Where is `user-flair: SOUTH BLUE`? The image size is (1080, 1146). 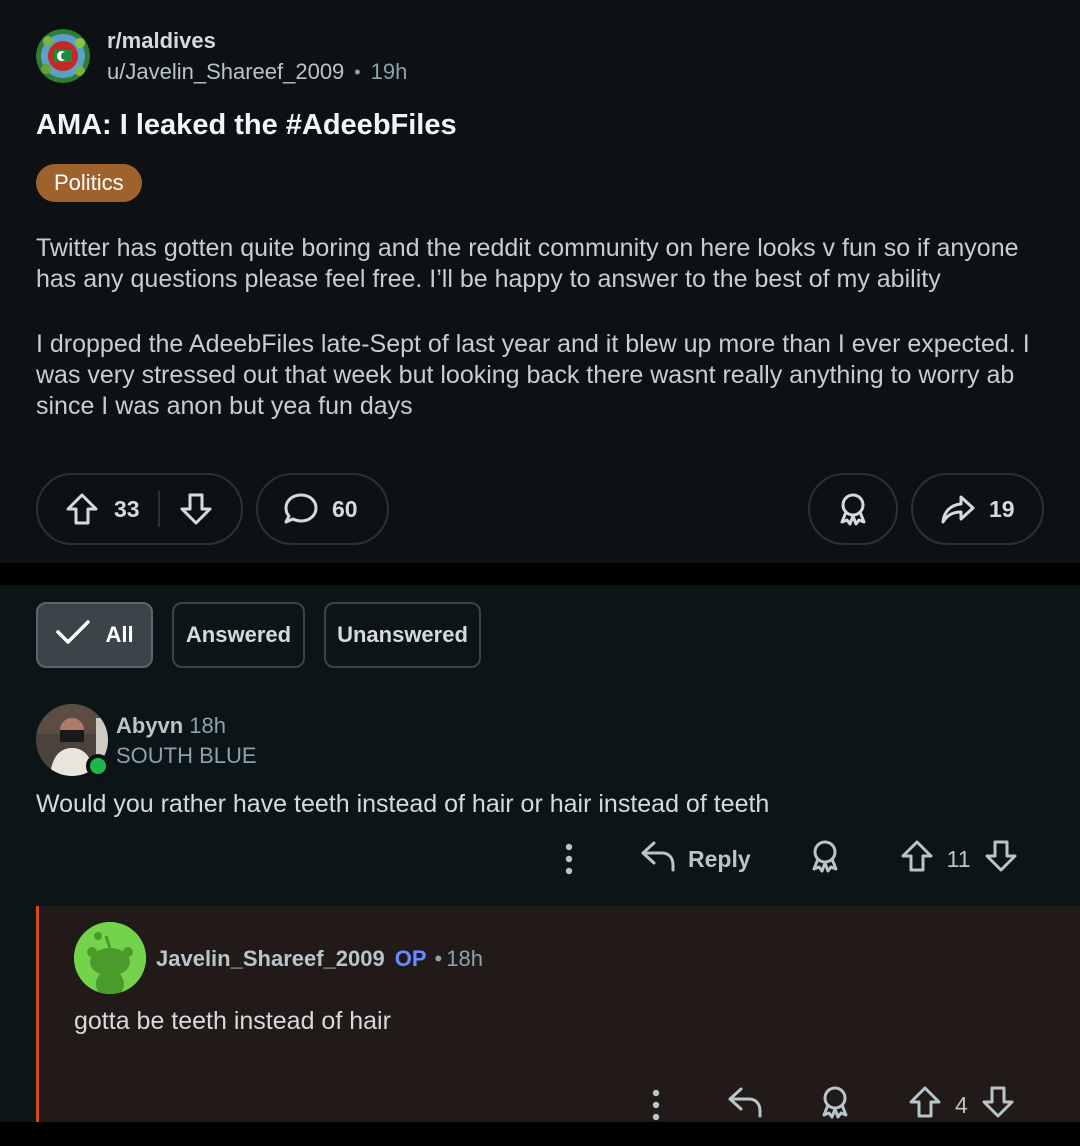
user-flair: SOUTH BLUE is located at coordinates (186, 755).